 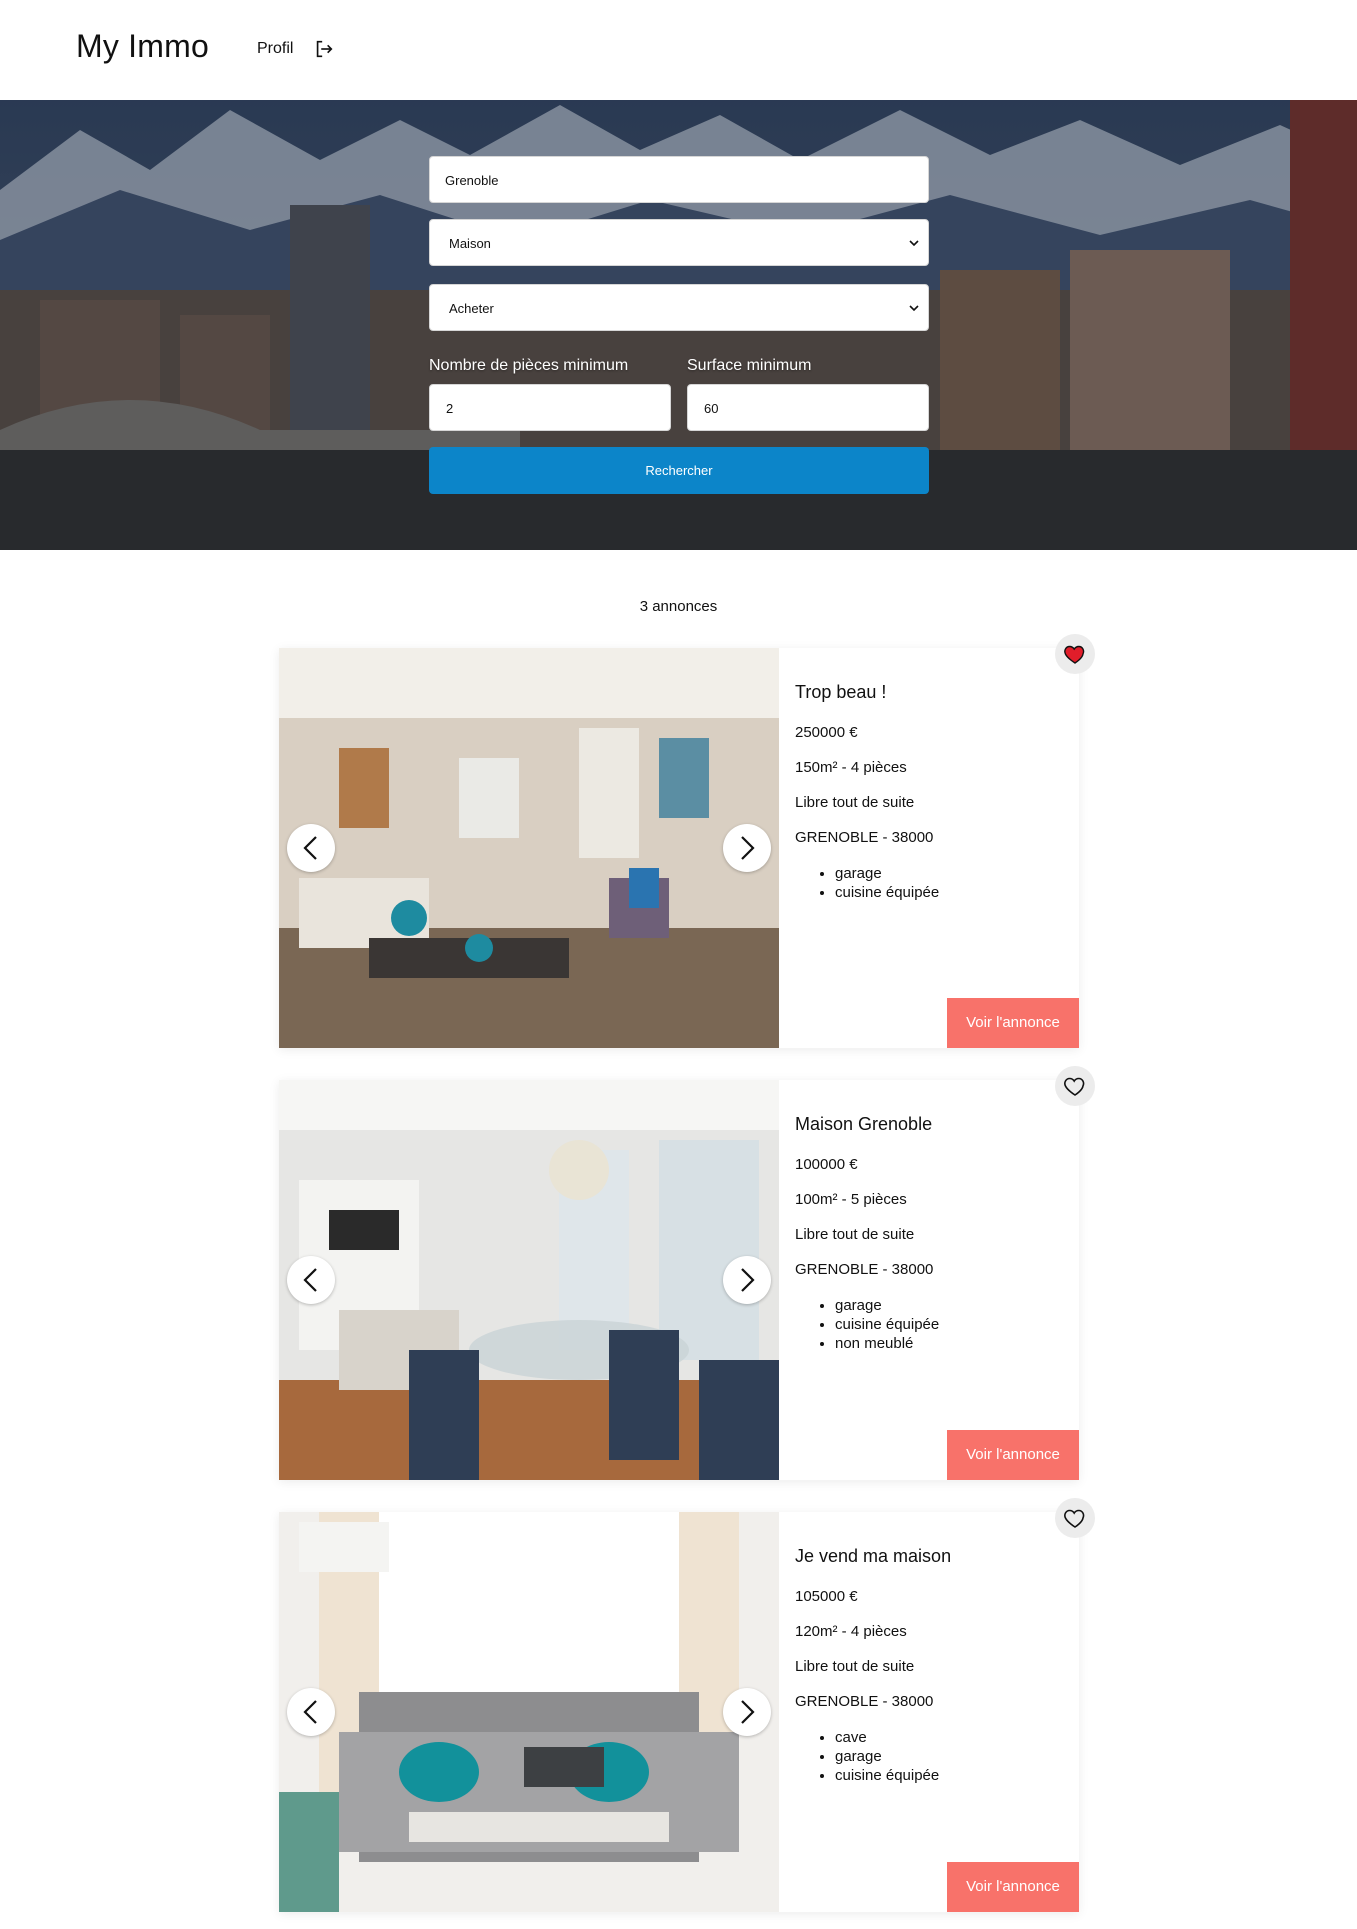 I want to click on listing-features: garage cuisine équipée non meublé, so click(x=867, y=1324).